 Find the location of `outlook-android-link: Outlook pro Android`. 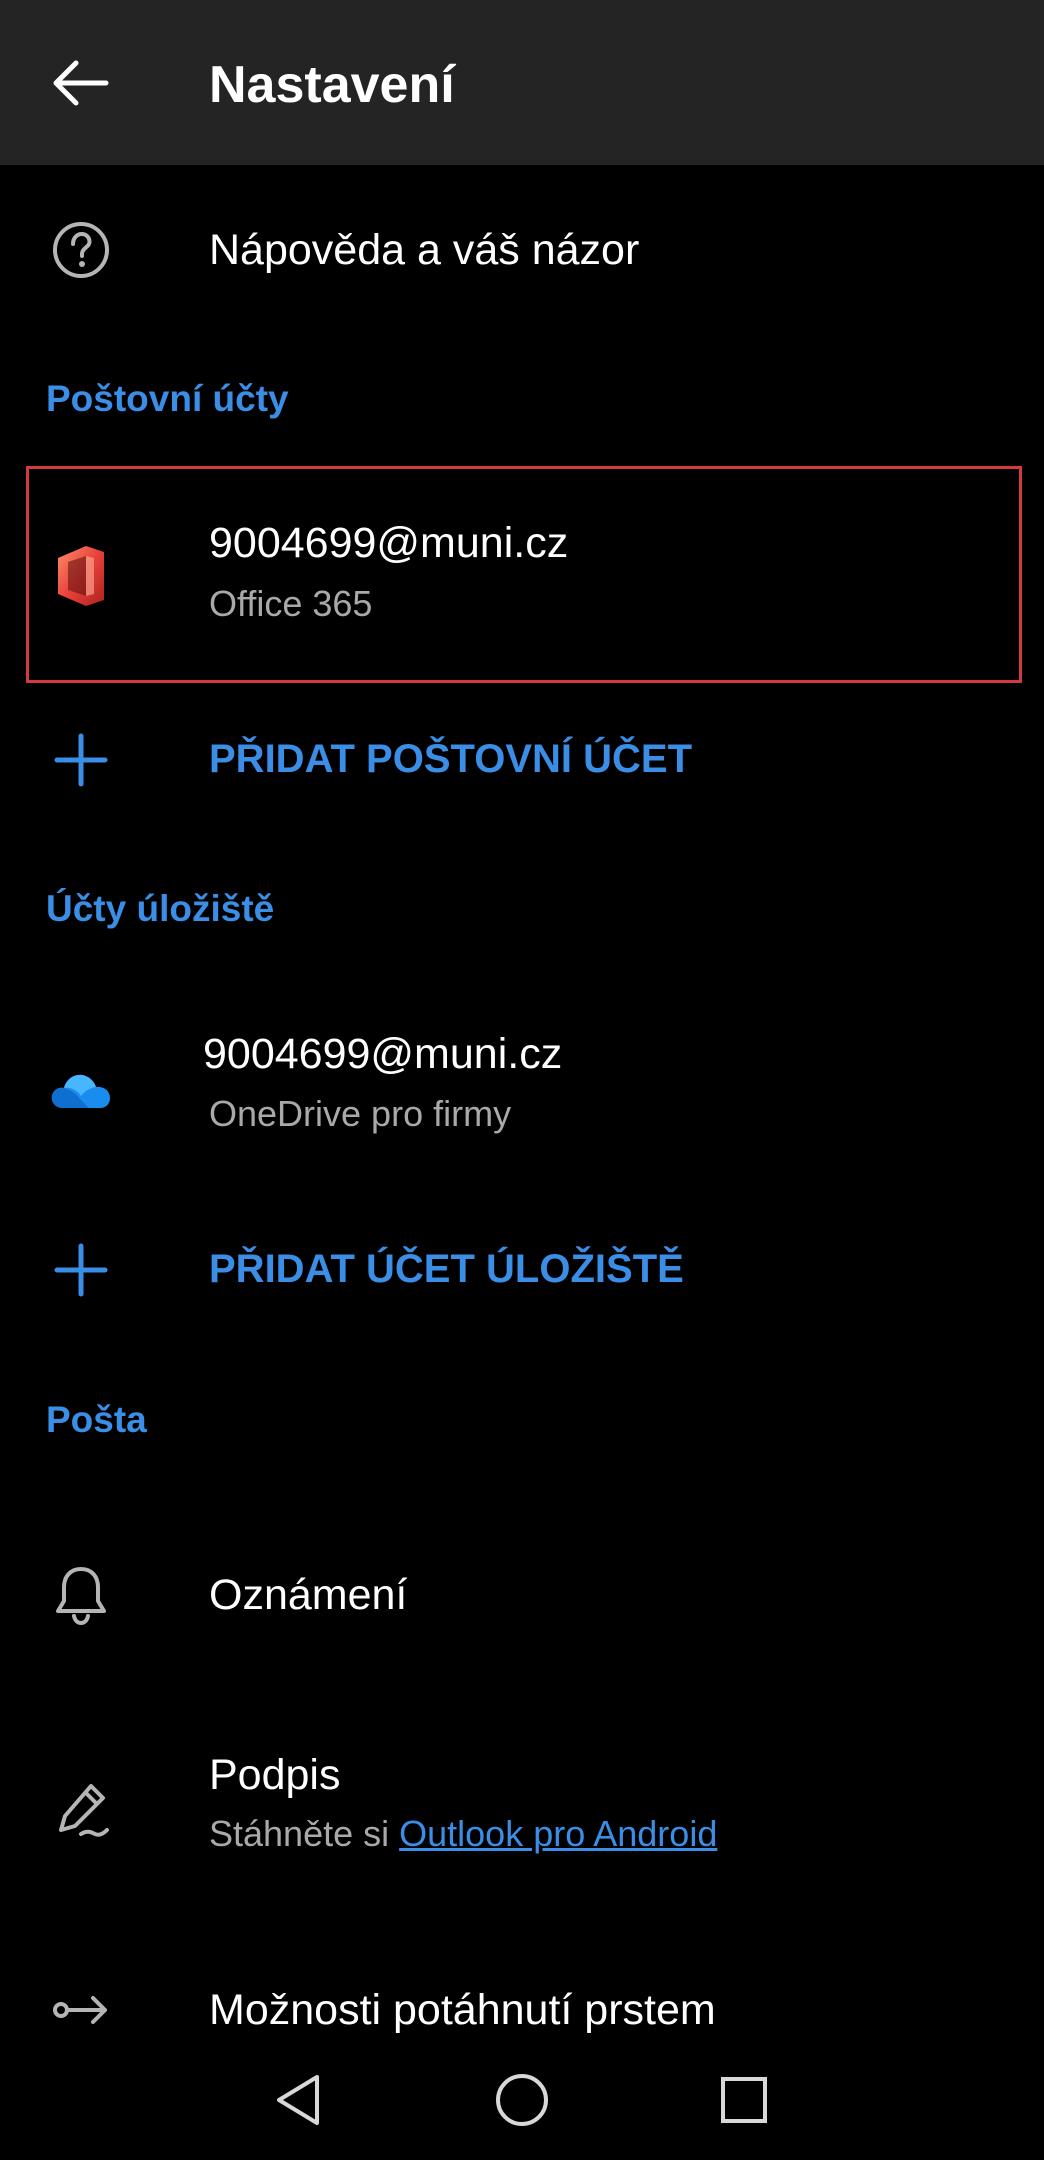

outlook-android-link: Outlook pro Android is located at coordinates (558, 1833).